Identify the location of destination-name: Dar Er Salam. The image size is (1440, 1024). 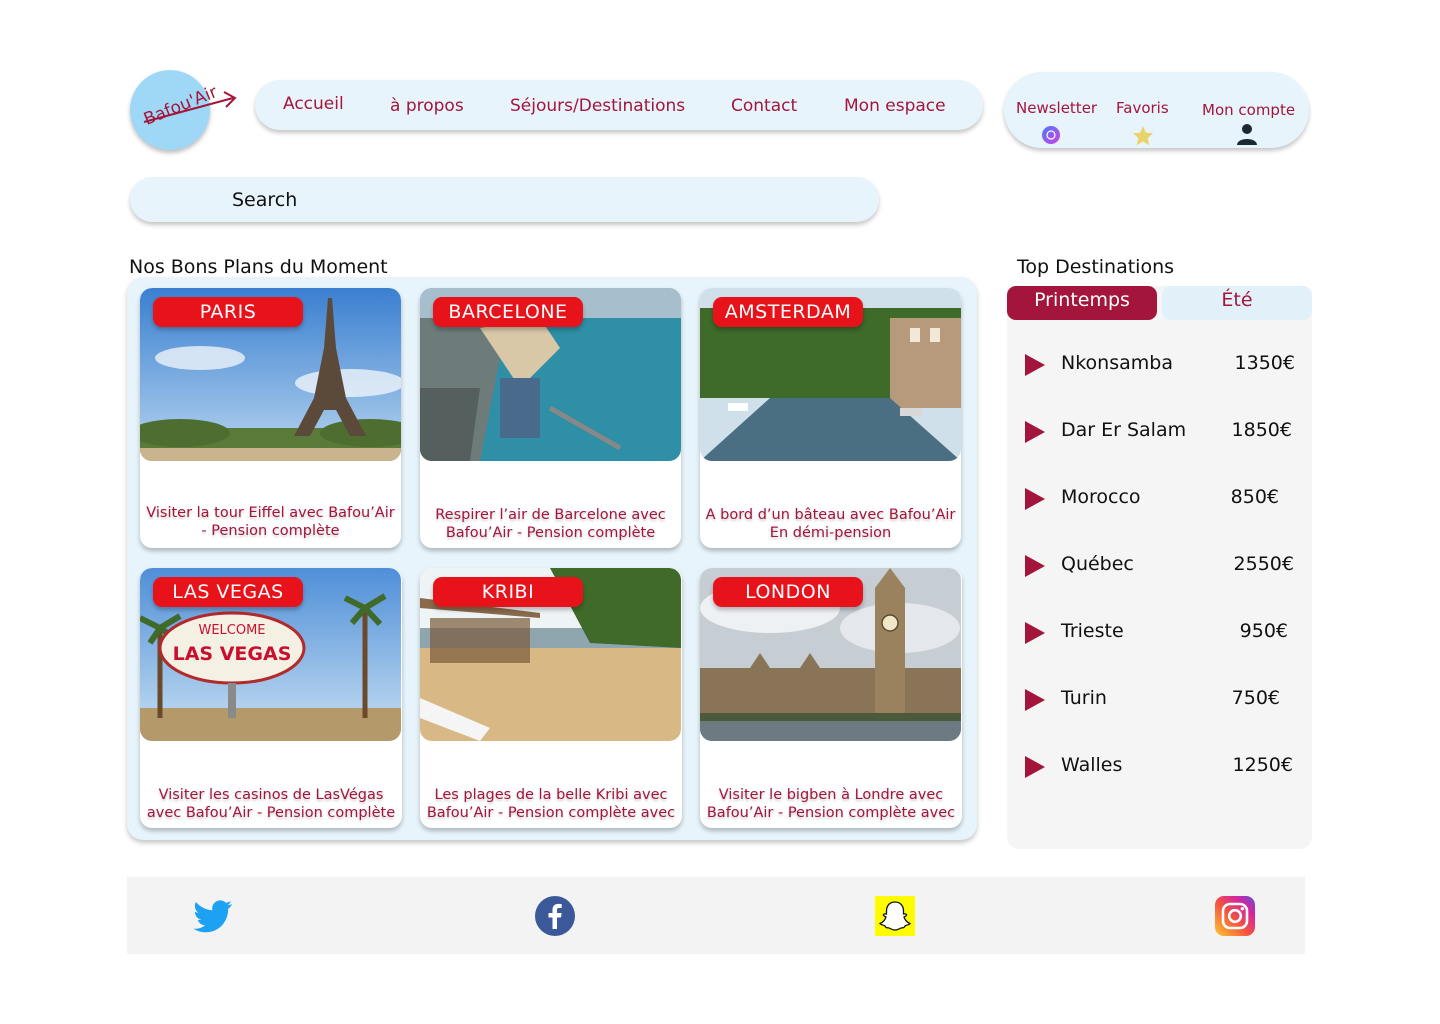
(1124, 430).